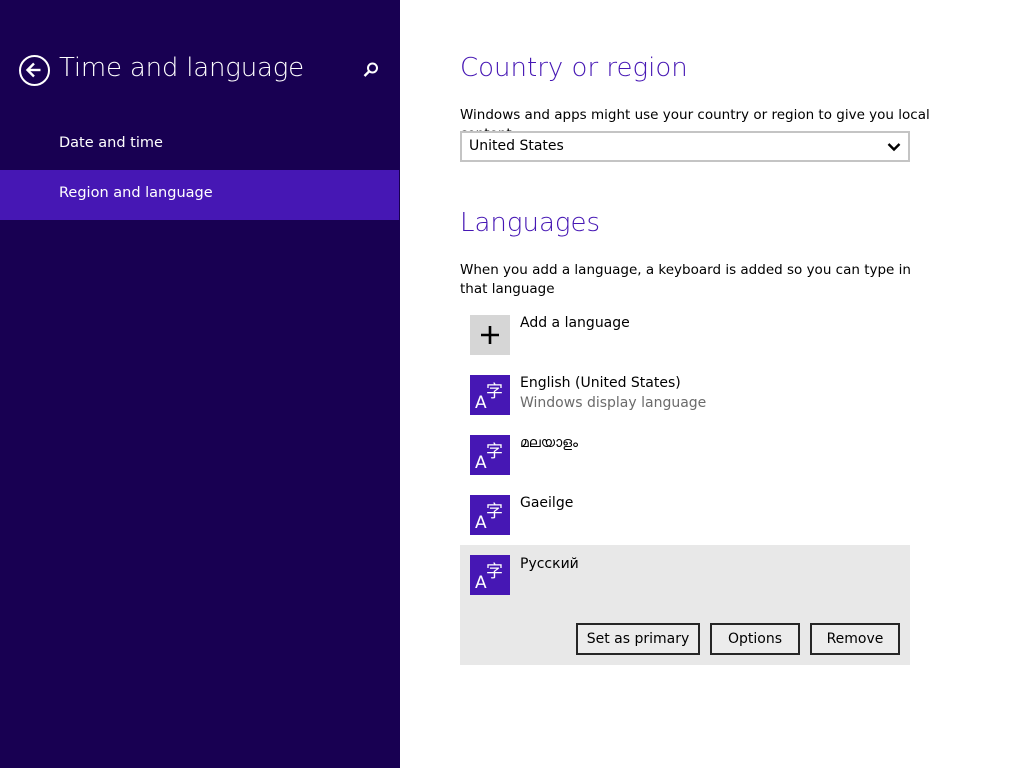 This screenshot has width=1024, height=768. Describe the element at coordinates (685, 146) in the screenshot. I see `country-select: United States` at that location.